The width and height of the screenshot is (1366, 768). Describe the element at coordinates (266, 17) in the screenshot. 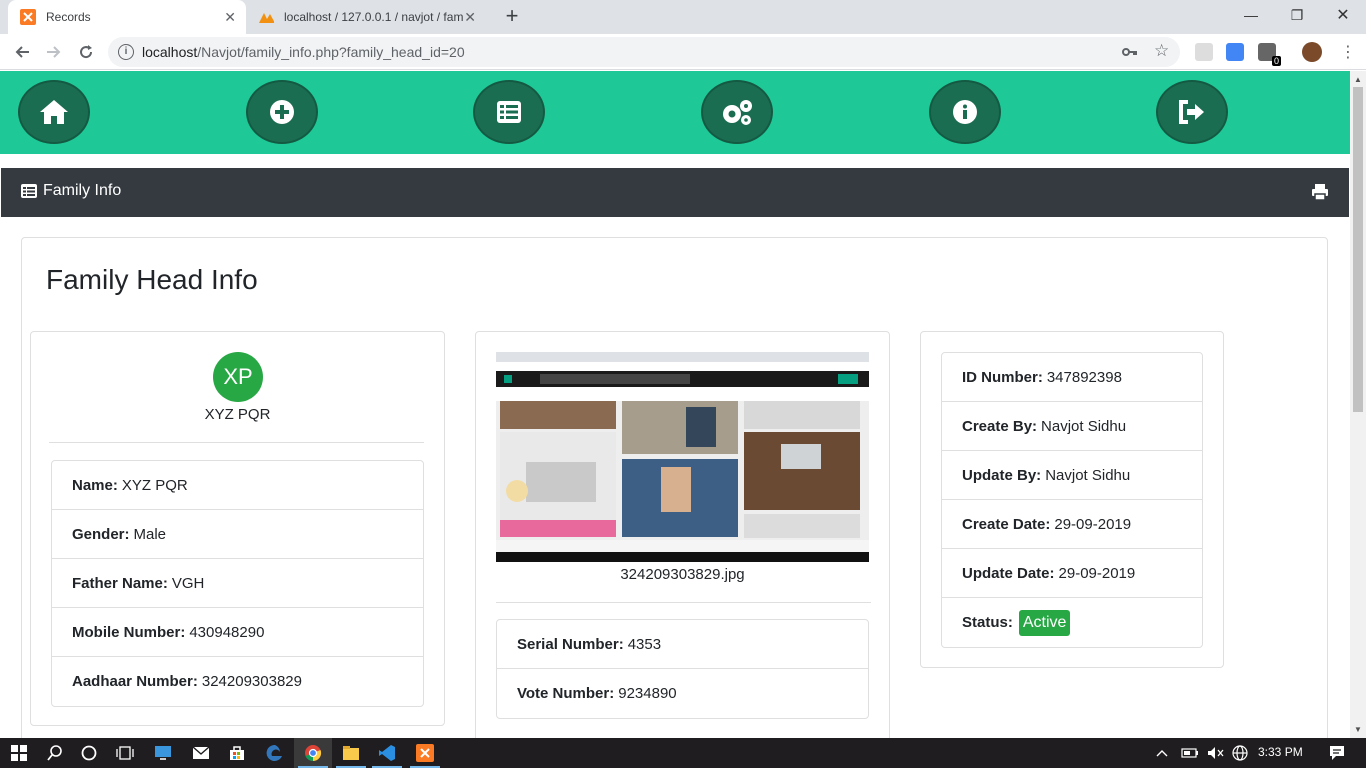

I see `phpmyadmin-icon` at that location.